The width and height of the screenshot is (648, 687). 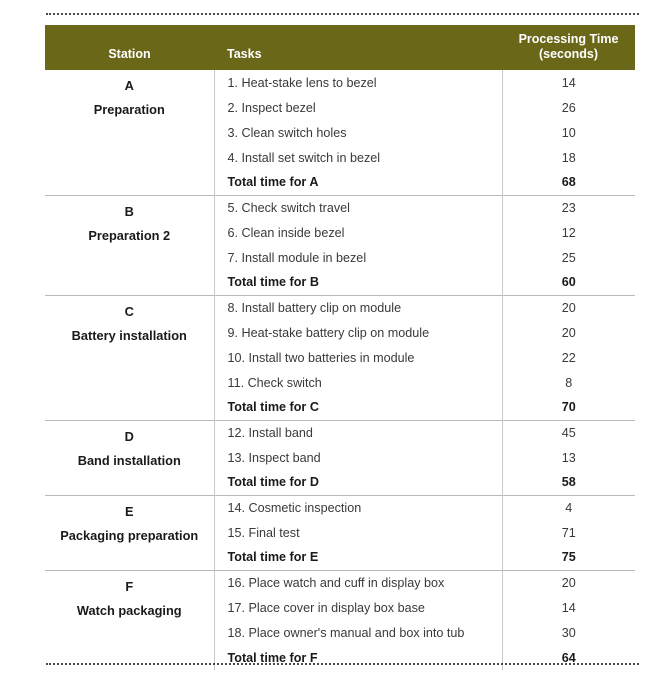 I want to click on task-label-cell: 8. Install battery clip on module, so click(x=357, y=307).